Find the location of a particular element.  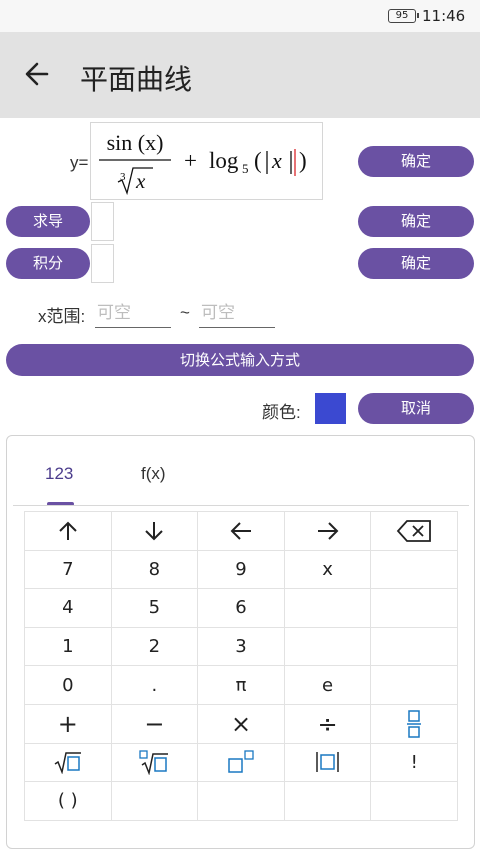

key-right is located at coordinates (328, 531).